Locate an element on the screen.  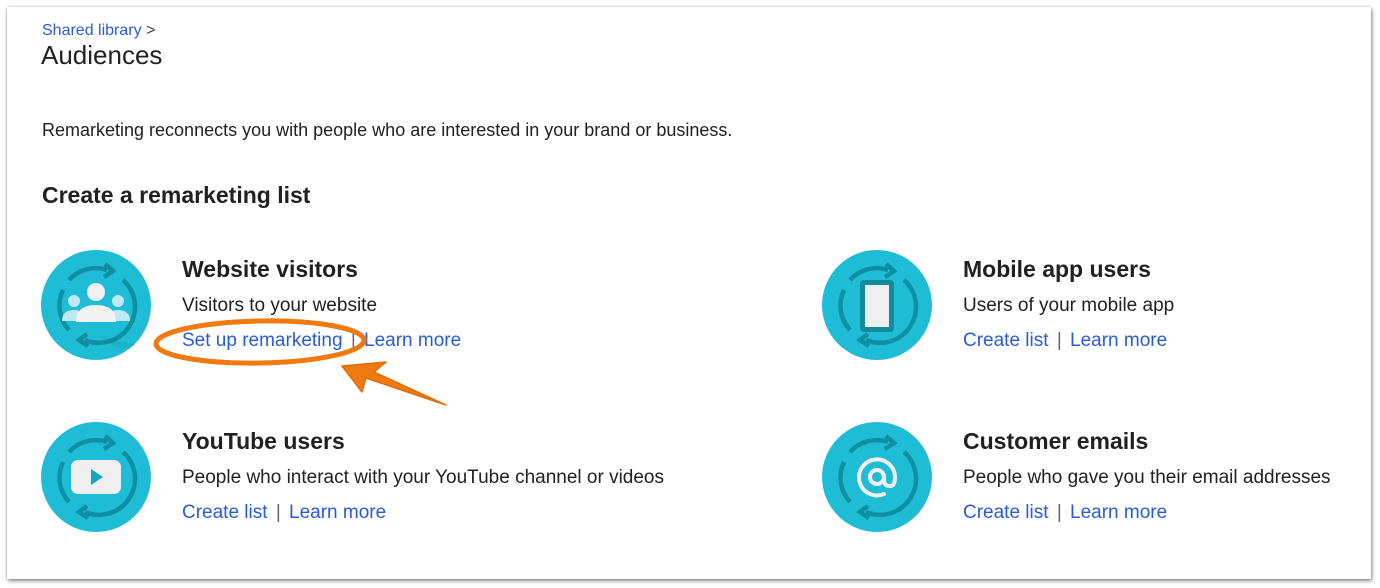
tile-title: Mobile app users is located at coordinates (1057, 269).